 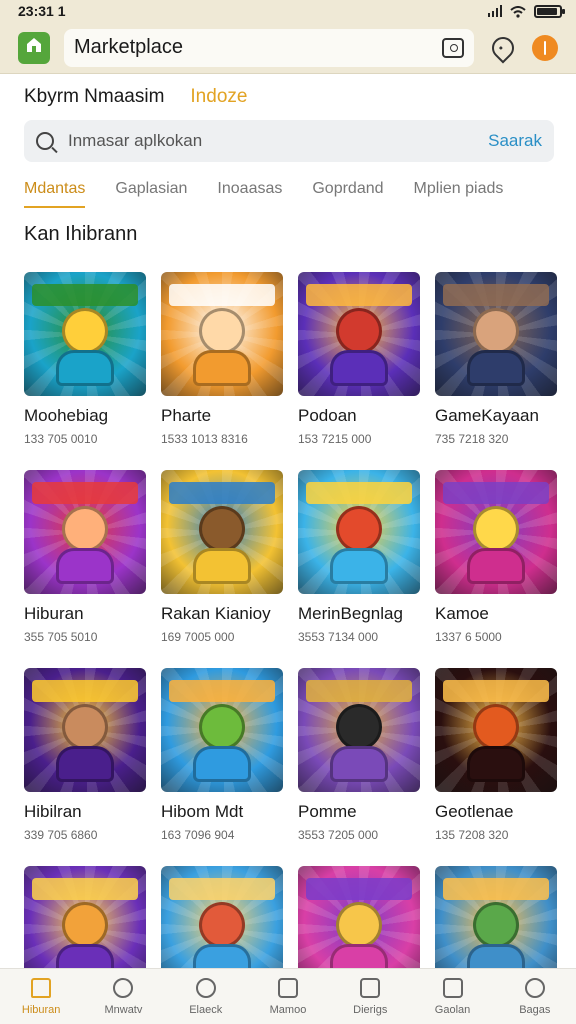 I want to click on nav-label: Gaolan, so click(x=452, y=1010).